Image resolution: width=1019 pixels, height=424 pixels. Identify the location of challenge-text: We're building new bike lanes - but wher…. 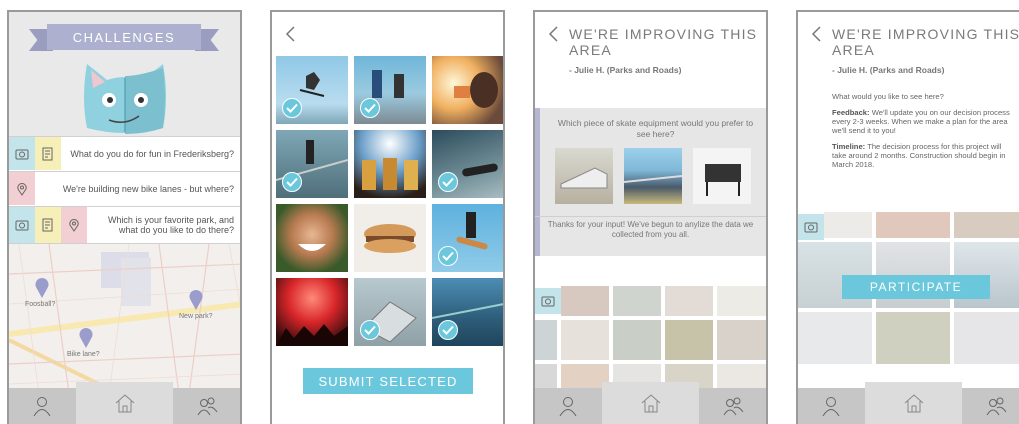
(148, 188).